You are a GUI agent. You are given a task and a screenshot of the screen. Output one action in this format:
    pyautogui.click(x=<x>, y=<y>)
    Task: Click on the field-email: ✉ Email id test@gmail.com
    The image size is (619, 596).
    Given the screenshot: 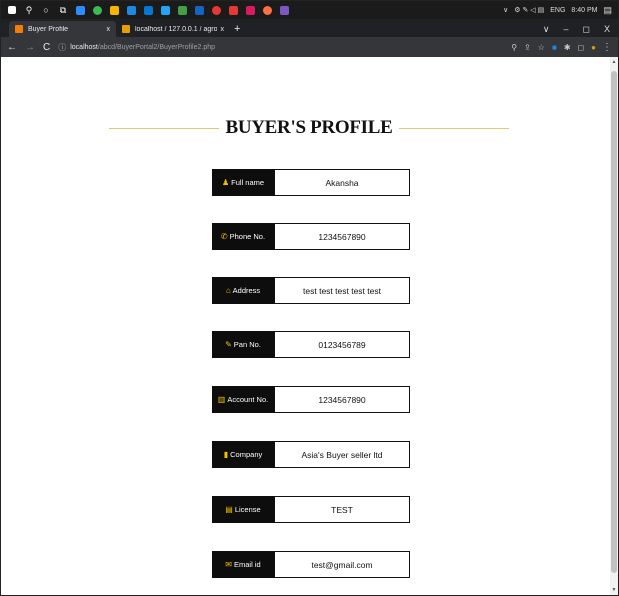 What is the action you would take?
    pyautogui.click(x=311, y=564)
    